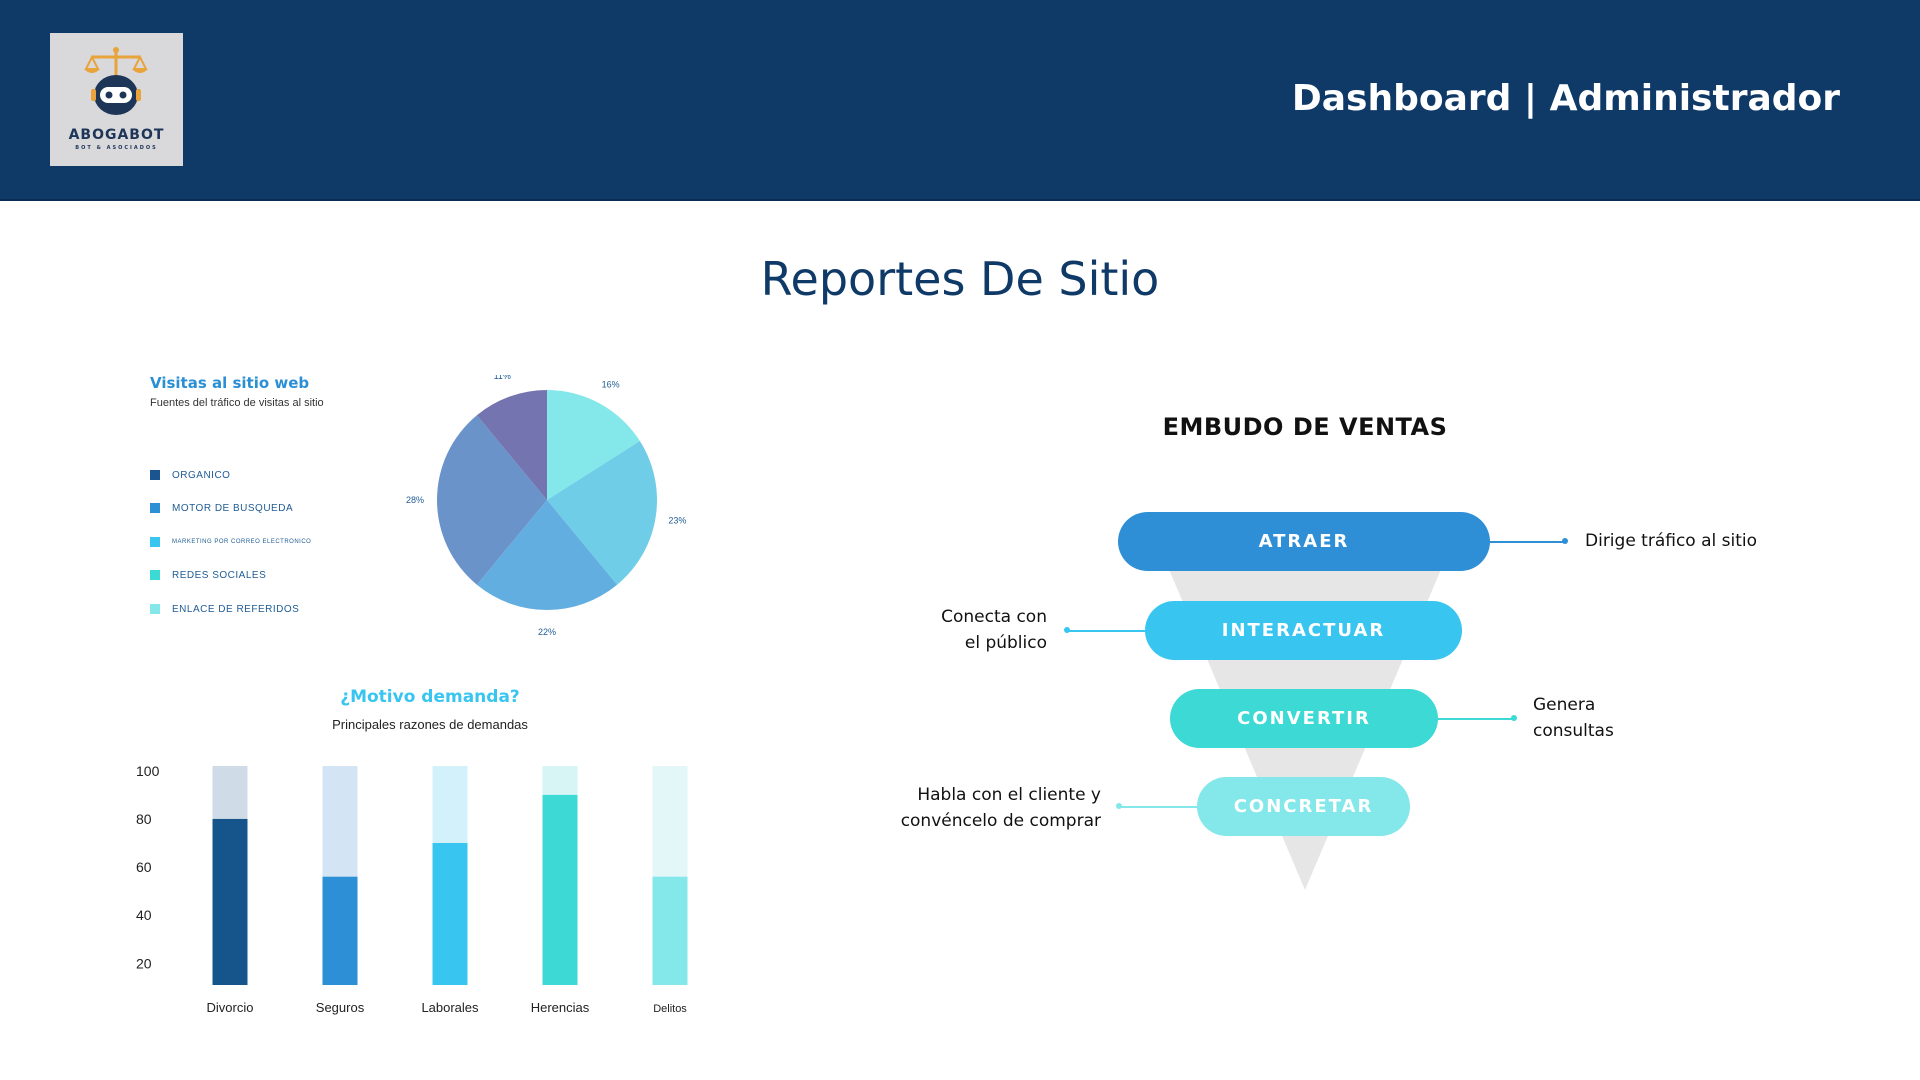  Describe the element at coordinates (233, 508) in the screenshot. I see `legend-label: MOTOR DE BUSQUEDA` at that location.